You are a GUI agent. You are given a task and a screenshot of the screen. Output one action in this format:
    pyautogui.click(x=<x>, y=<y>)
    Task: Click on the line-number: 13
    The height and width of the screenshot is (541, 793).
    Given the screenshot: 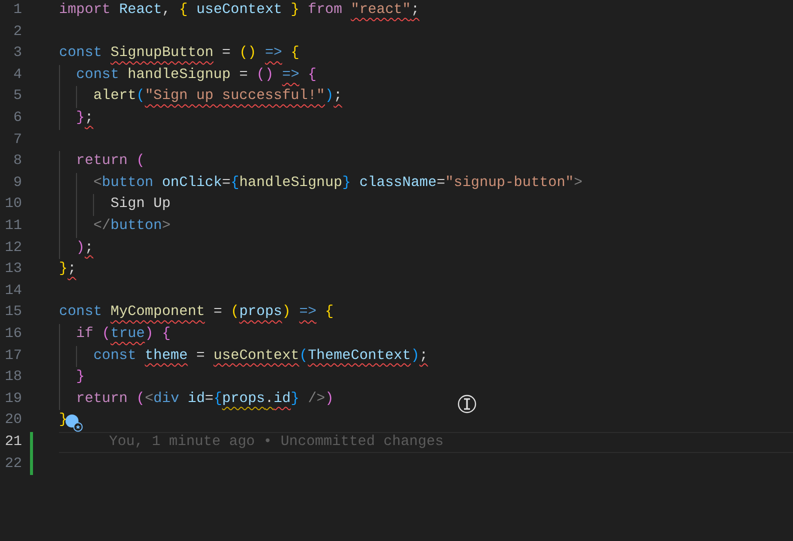 What is the action you would take?
    pyautogui.click(x=13, y=270)
    